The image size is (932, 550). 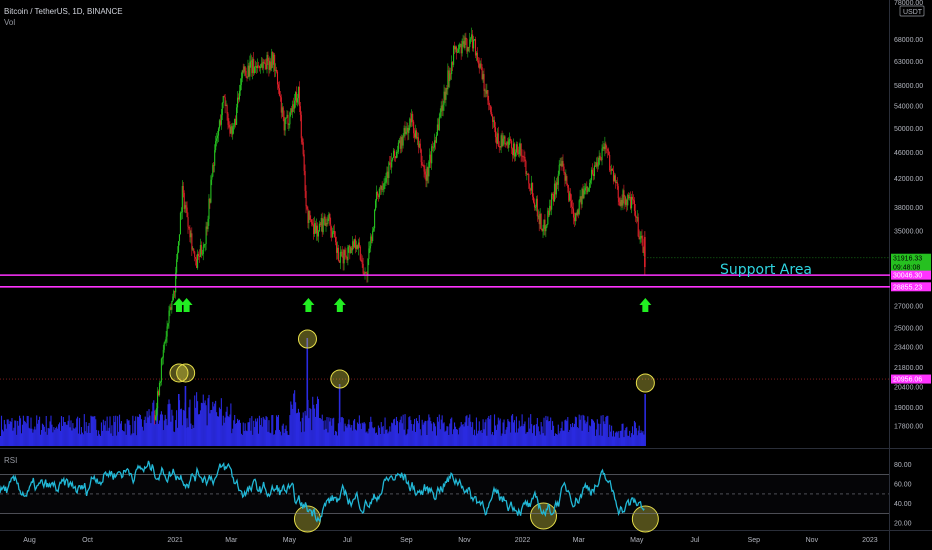 I want to click on green-arrows, so click(x=412, y=305).